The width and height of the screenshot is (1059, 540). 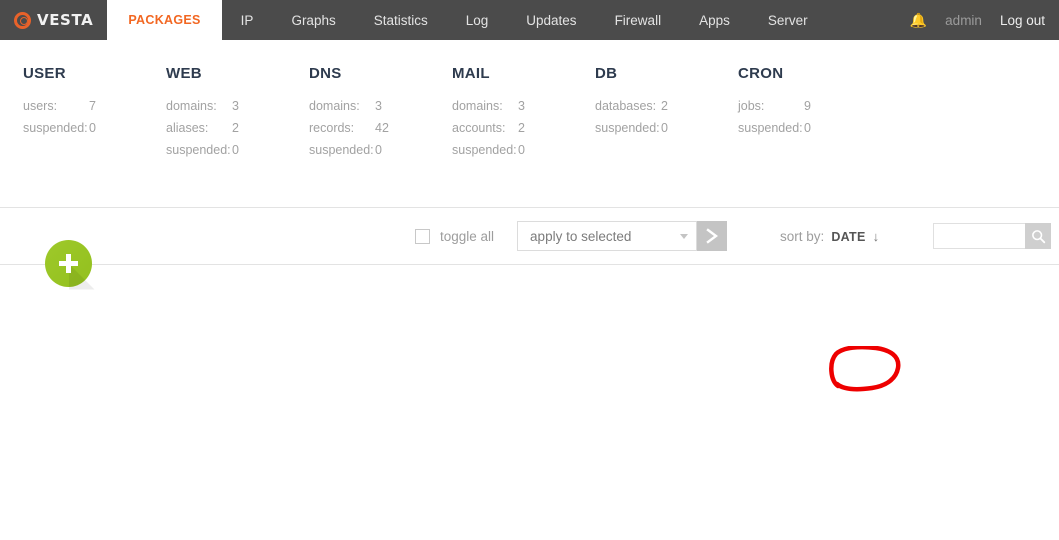 I want to click on logout-link: Log out, so click(x=1022, y=20).